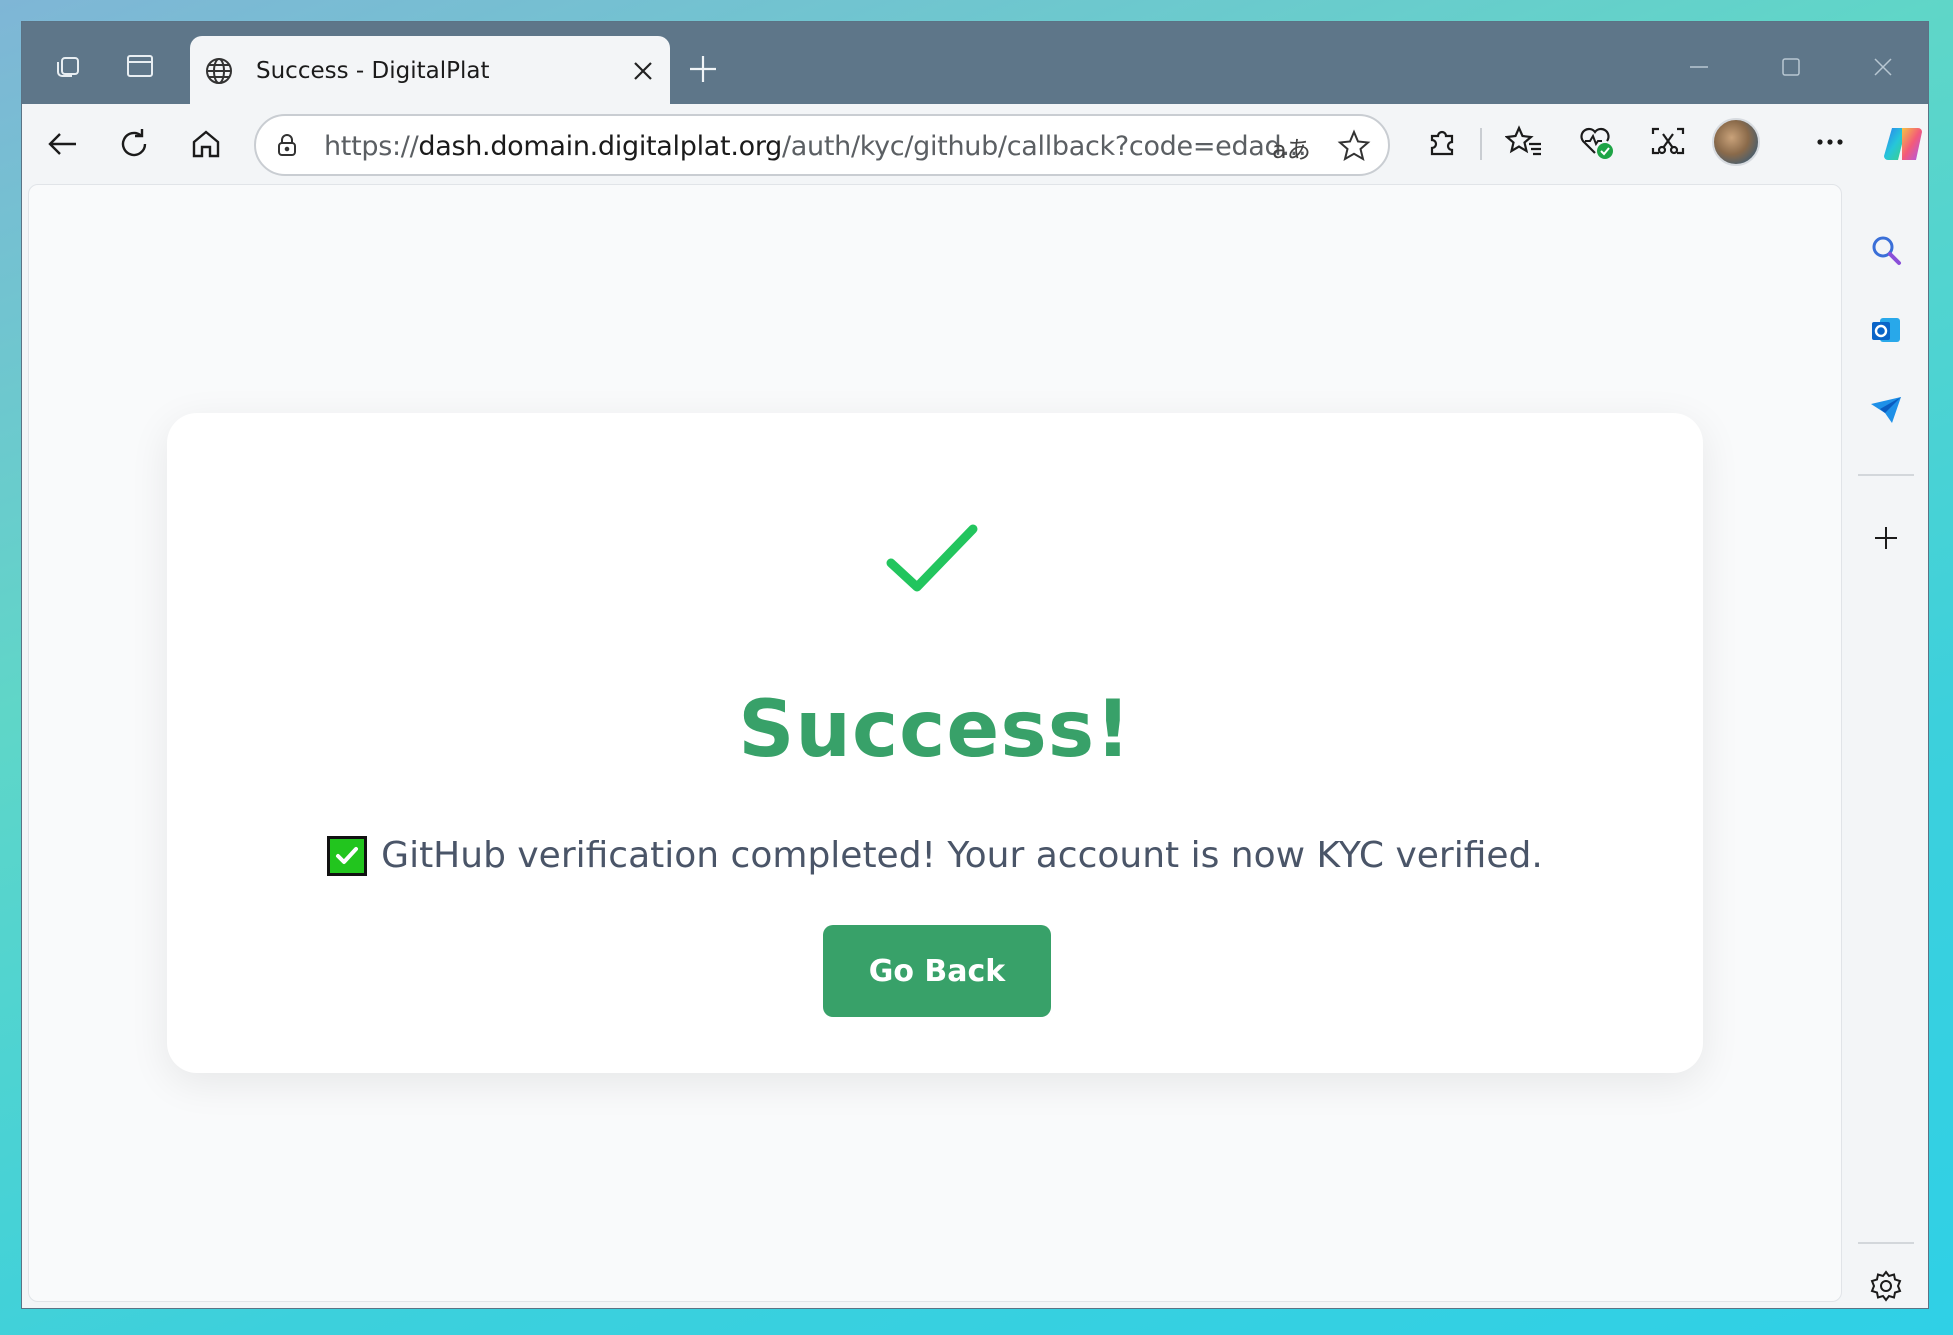 Image resolution: width=1953 pixels, height=1335 pixels. What do you see at coordinates (1442, 142) in the screenshot?
I see `puzzle-icon` at bounding box center [1442, 142].